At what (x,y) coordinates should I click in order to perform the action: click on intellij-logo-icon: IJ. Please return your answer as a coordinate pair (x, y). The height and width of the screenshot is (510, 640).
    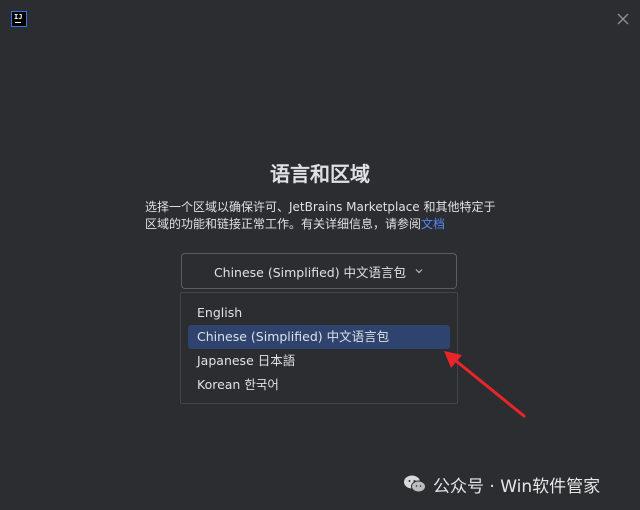
    Looking at the image, I should click on (19, 19).